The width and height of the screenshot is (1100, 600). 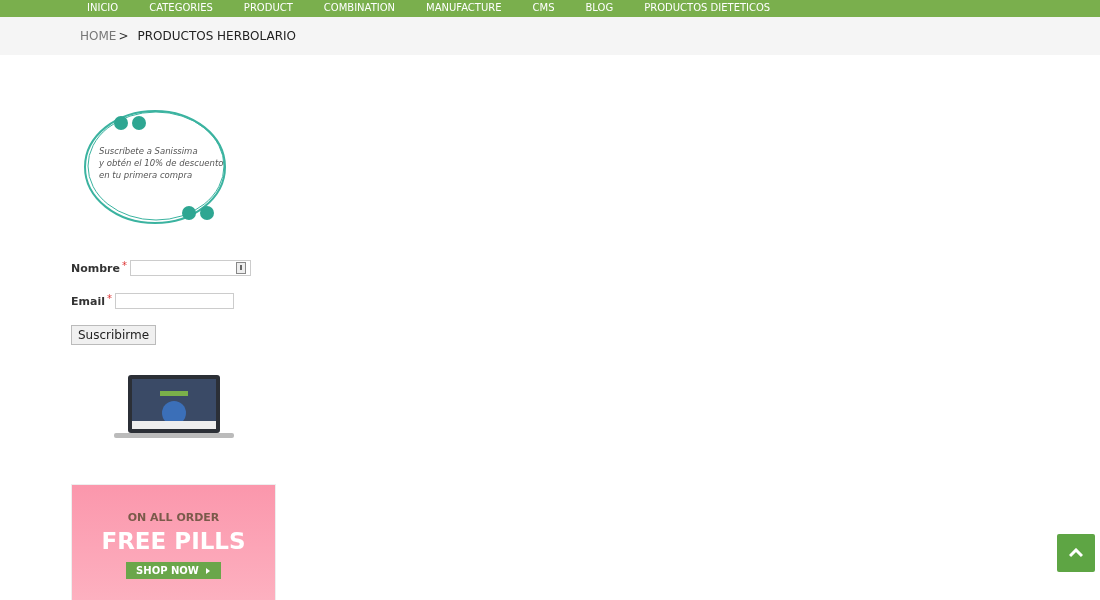 I want to click on nav-link: COMBINATION, so click(x=359, y=9).